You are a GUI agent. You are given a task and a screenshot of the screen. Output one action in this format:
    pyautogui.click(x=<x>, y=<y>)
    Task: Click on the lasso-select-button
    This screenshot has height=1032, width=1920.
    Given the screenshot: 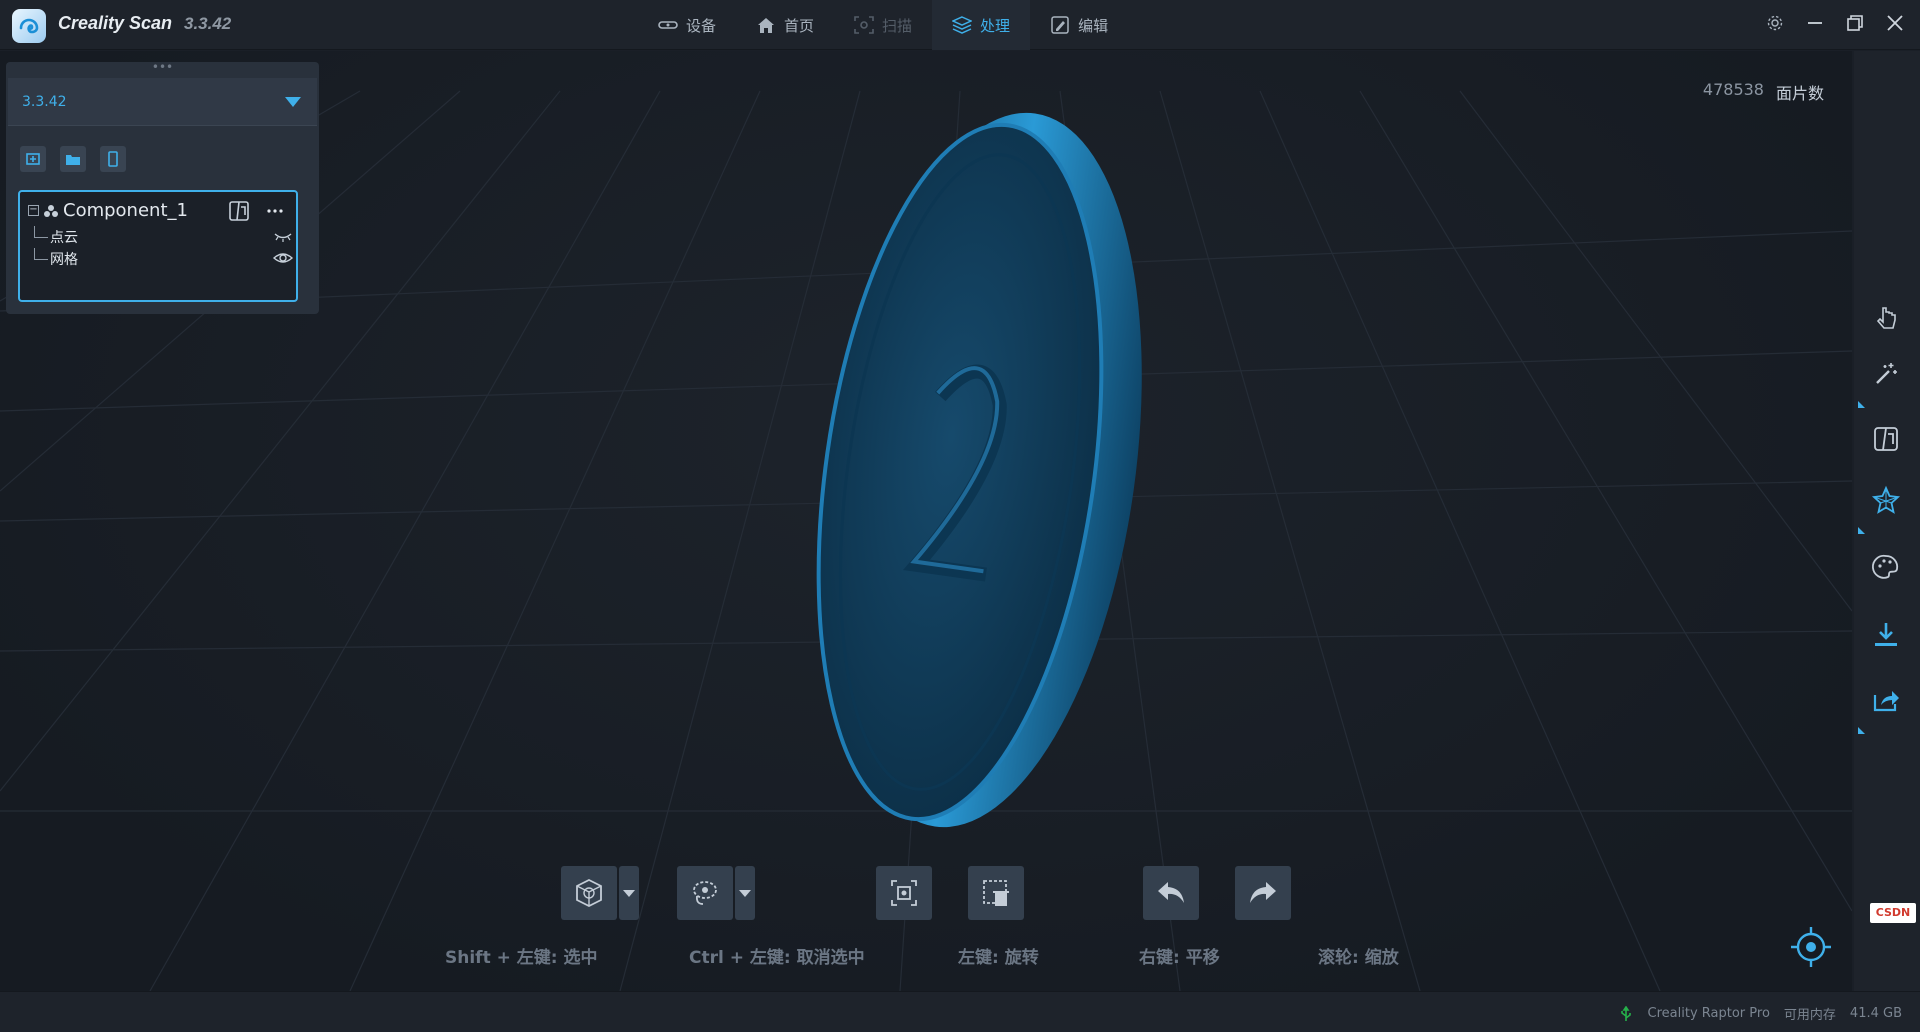 What is the action you would take?
    pyautogui.click(x=705, y=893)
    